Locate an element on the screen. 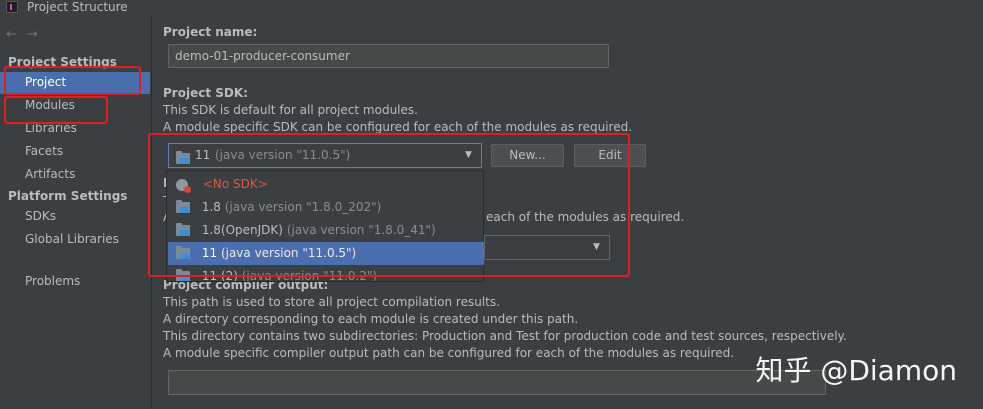  highlight-box-modules is located at coordinates (56, 110).